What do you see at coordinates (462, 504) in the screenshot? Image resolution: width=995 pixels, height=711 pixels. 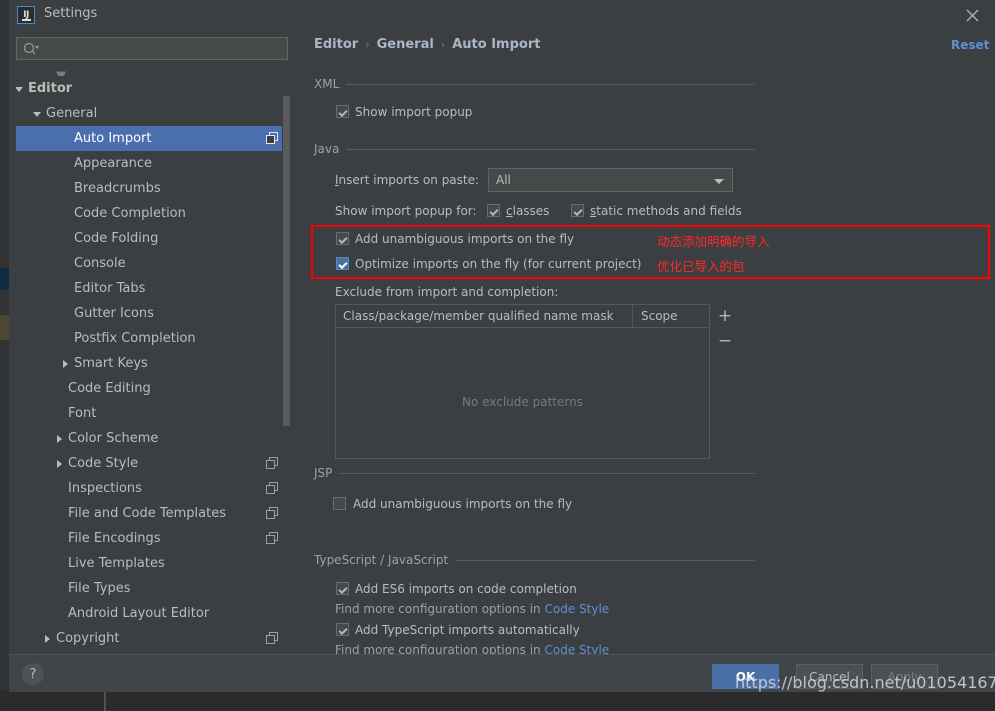 I see `label-add-unambiguous-imports-jsp: Add unambiguous imports on the fly` at bounding box center [462, 504].